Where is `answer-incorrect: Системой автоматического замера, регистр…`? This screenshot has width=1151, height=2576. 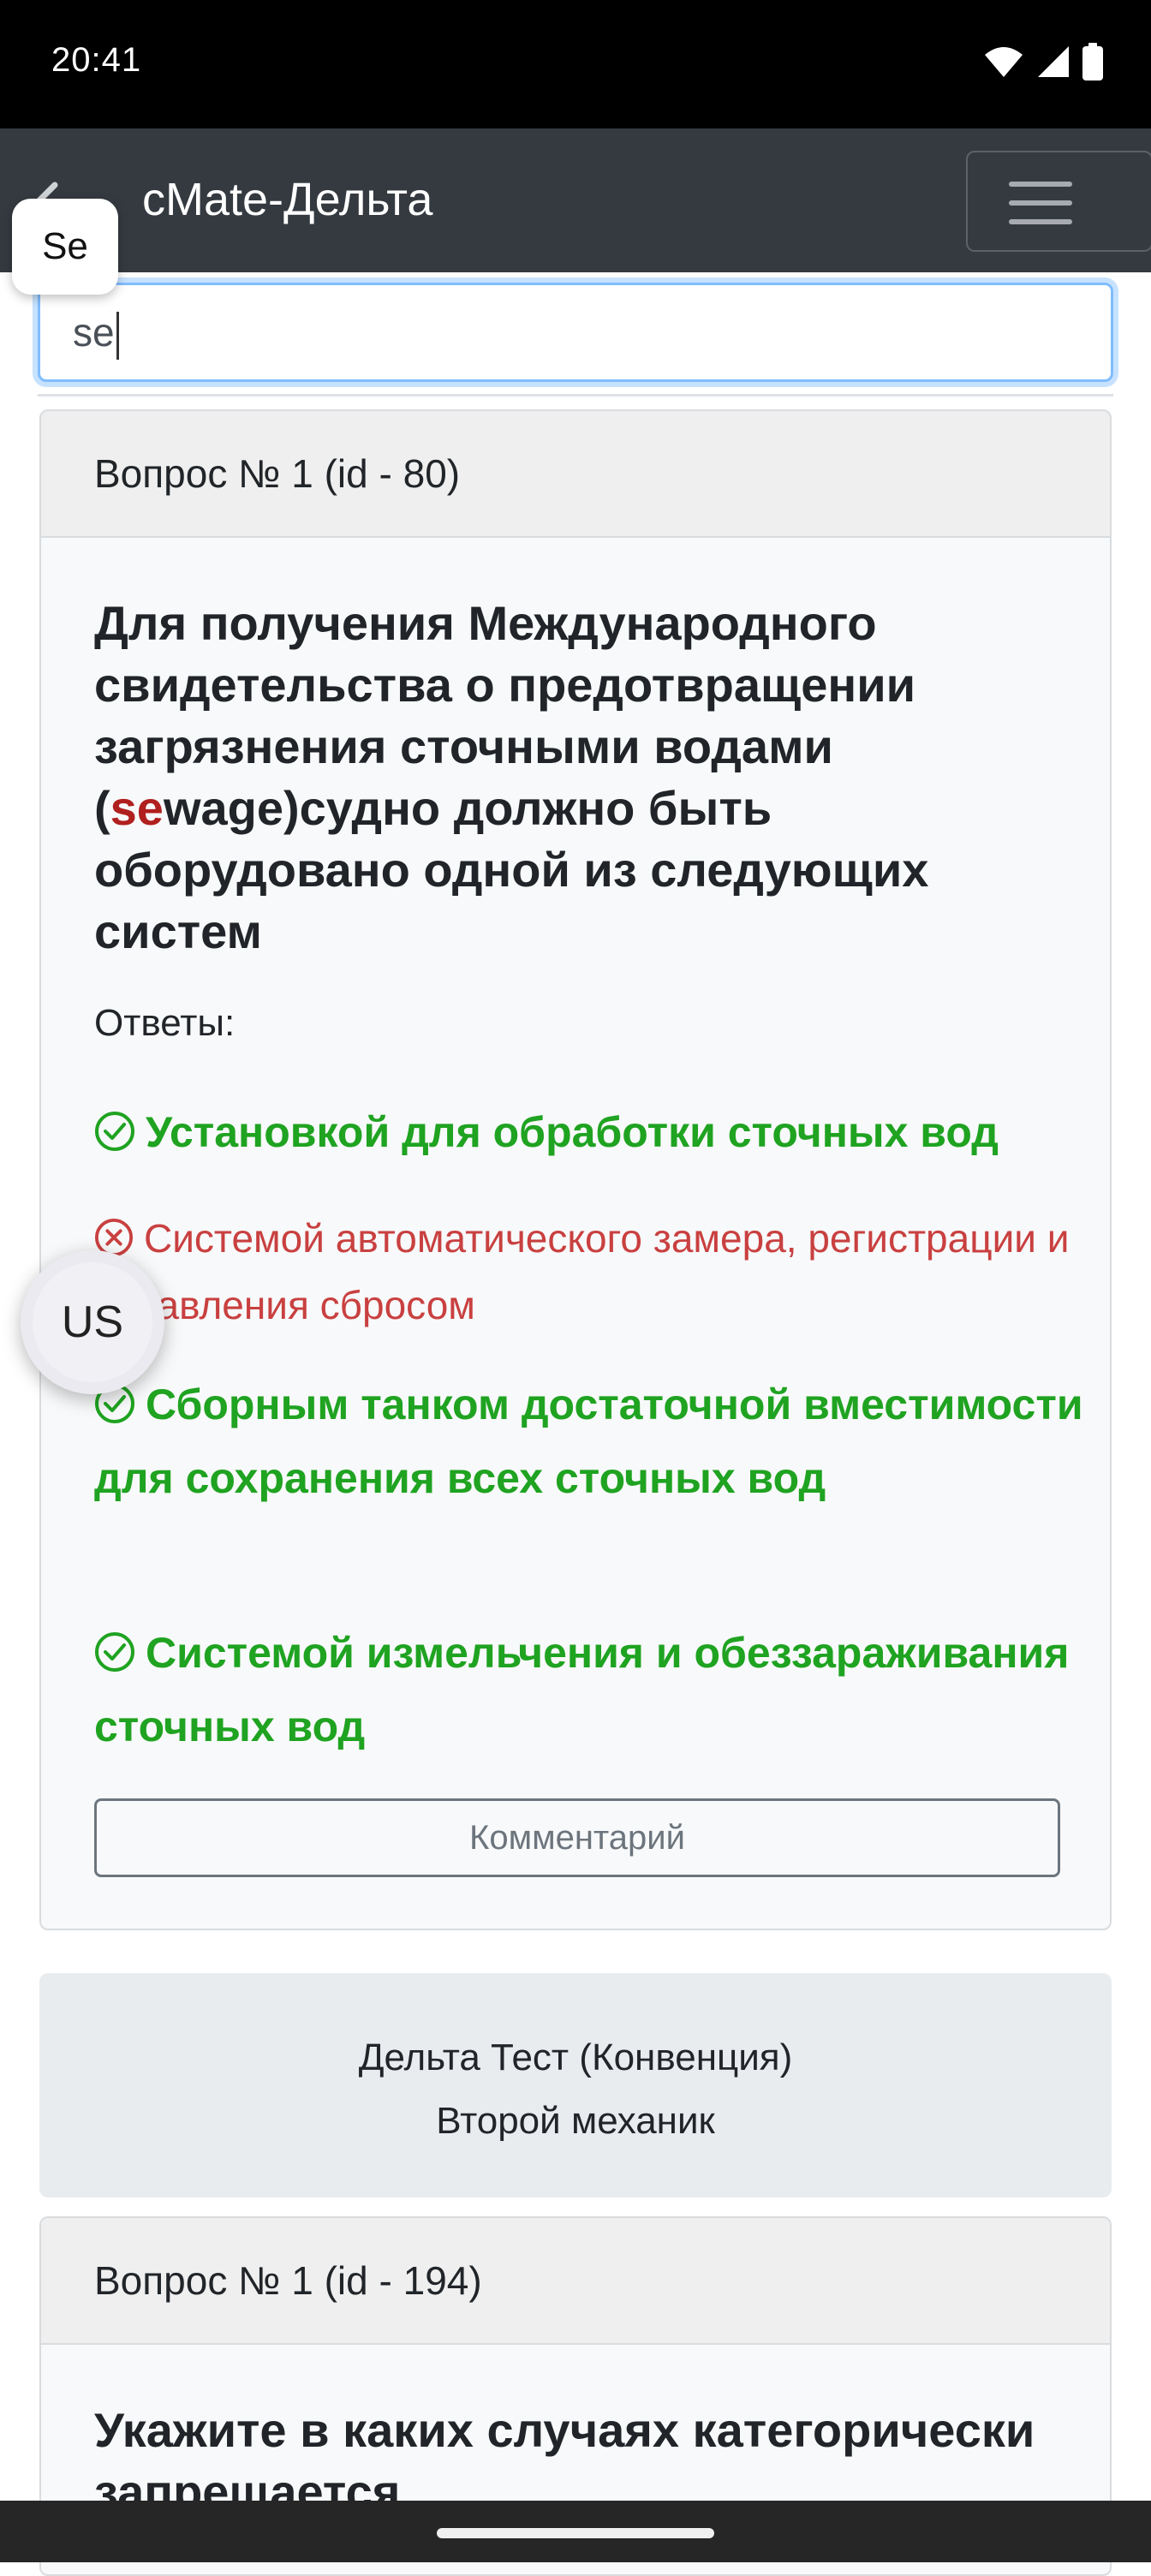
answer-incorrect: Системой автоматического замера, регистр… is located at coordinates (599, 1272).